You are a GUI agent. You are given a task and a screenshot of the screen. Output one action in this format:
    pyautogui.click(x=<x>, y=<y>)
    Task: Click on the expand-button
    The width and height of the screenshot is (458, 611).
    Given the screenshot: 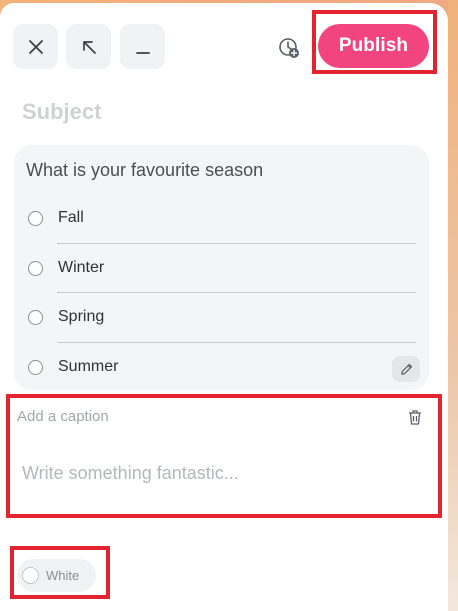 What is the action you would take?
    pyautogui.click(x=88, y=46)
    